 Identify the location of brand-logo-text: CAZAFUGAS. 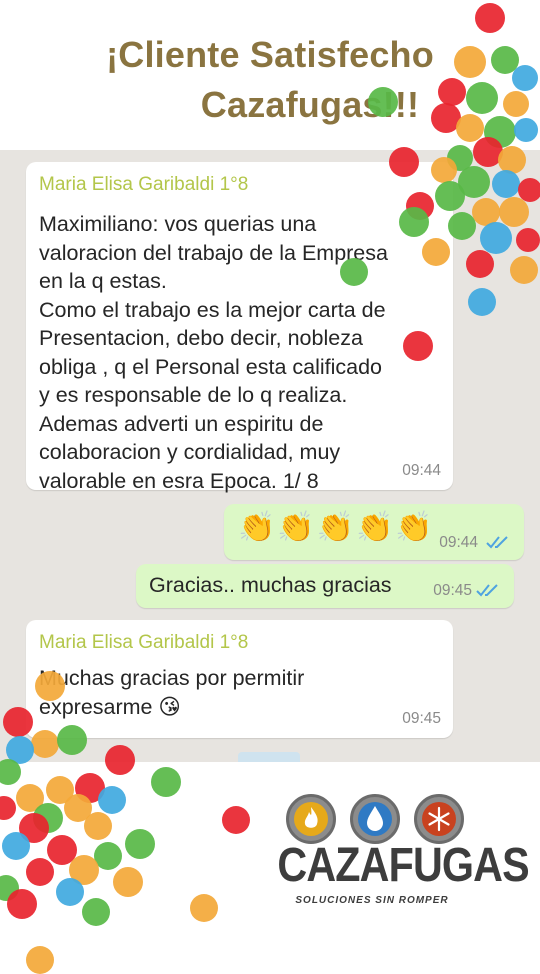
(403, 865).